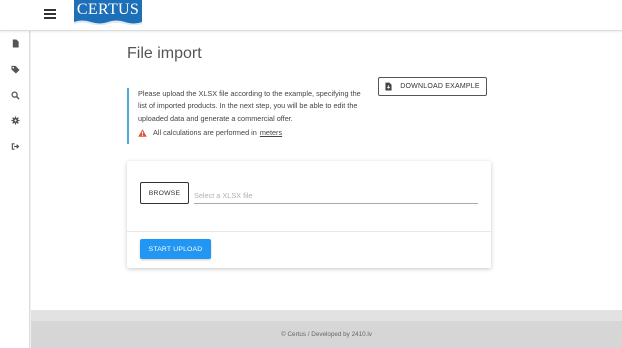 The width and height of the screenshot is (622, 348). I want to click on page-title: File import, so click(164, 53).